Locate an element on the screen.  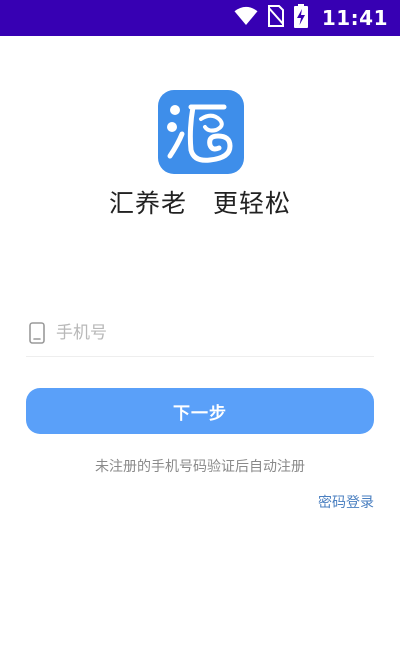
status-icons: 11:41 is located at coordinates (311, 18).